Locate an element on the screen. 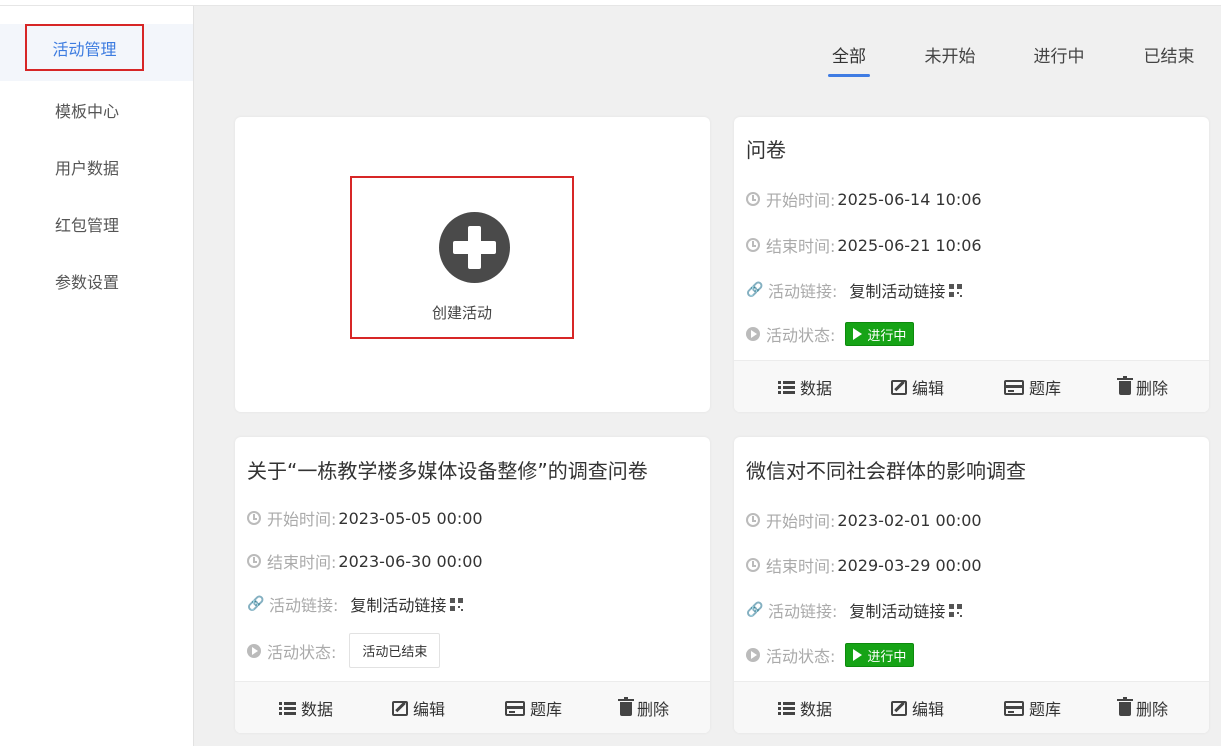 This screenshot has width=1221, height=746. activity-title: 问卷 is located at coordinates (766, 150).